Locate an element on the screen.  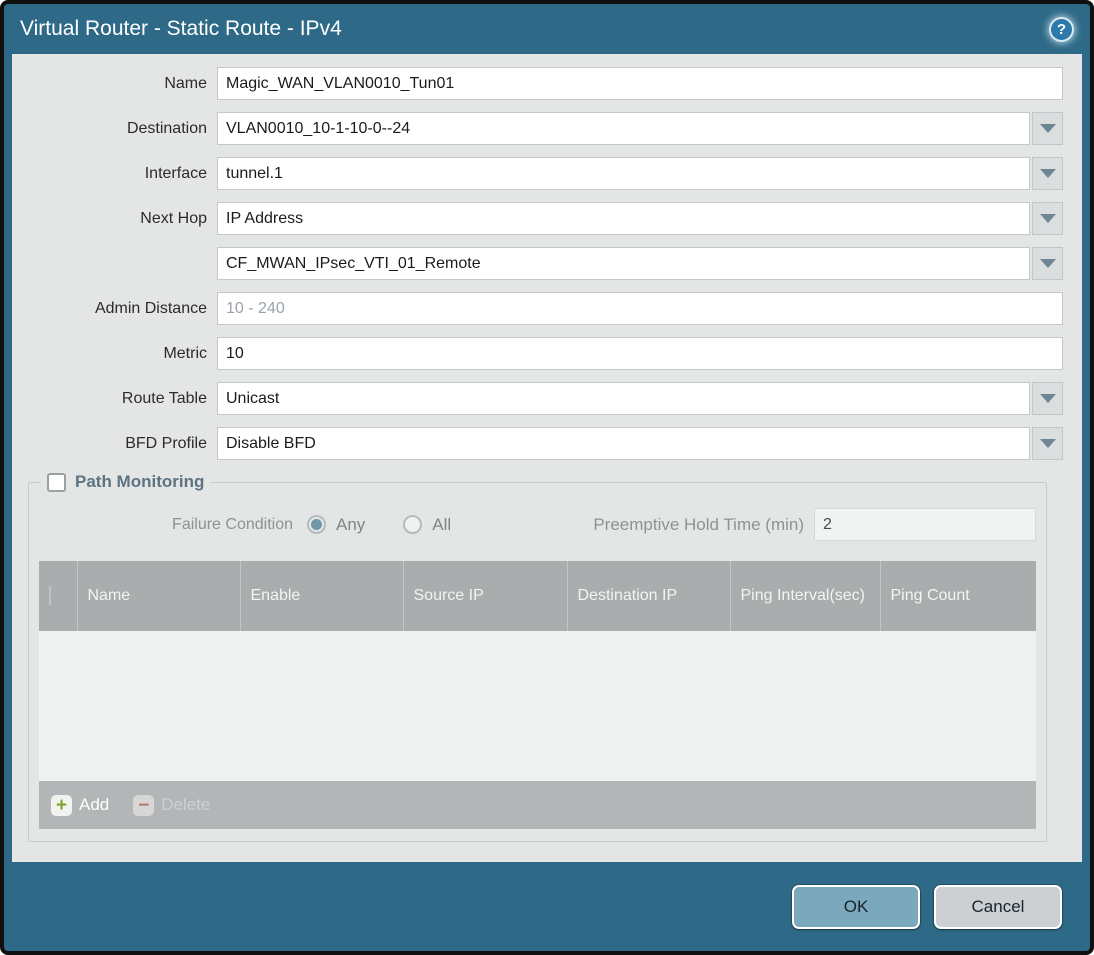
add-button: + Add is located at coordinates (80, 805).